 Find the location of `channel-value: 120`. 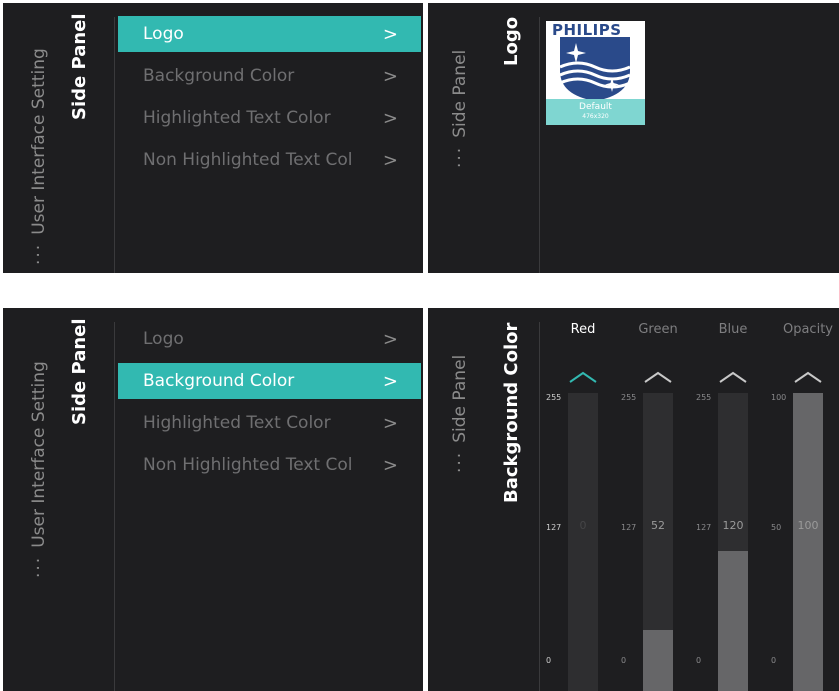

channel-value: 120 is located at coordinates (733, 525).